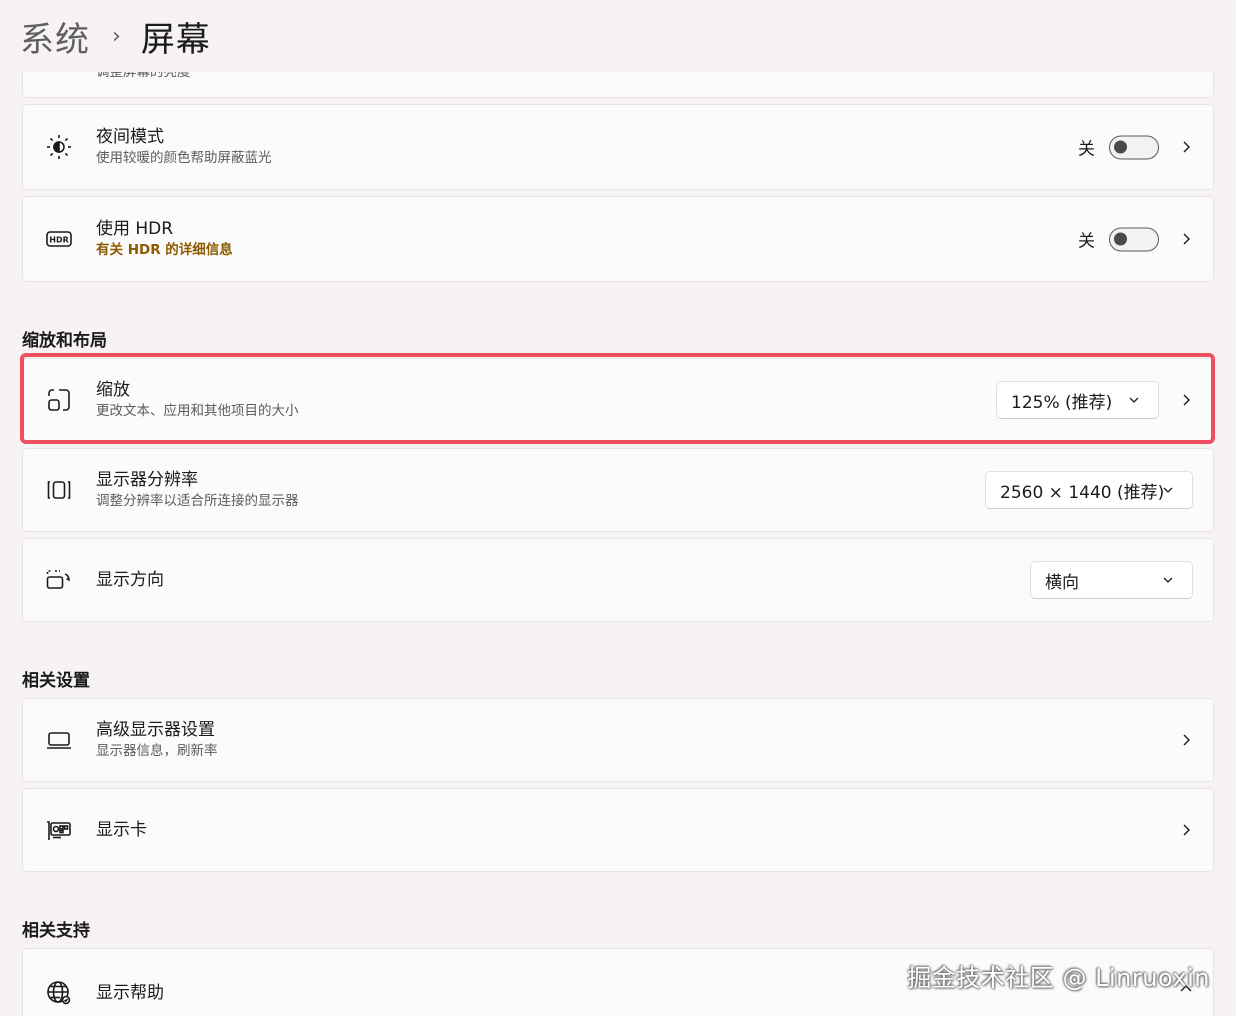 This screenshot has width=1236, height=1016. I want to click on breadcrumb-parent-system: 系统, so click(55, 36).